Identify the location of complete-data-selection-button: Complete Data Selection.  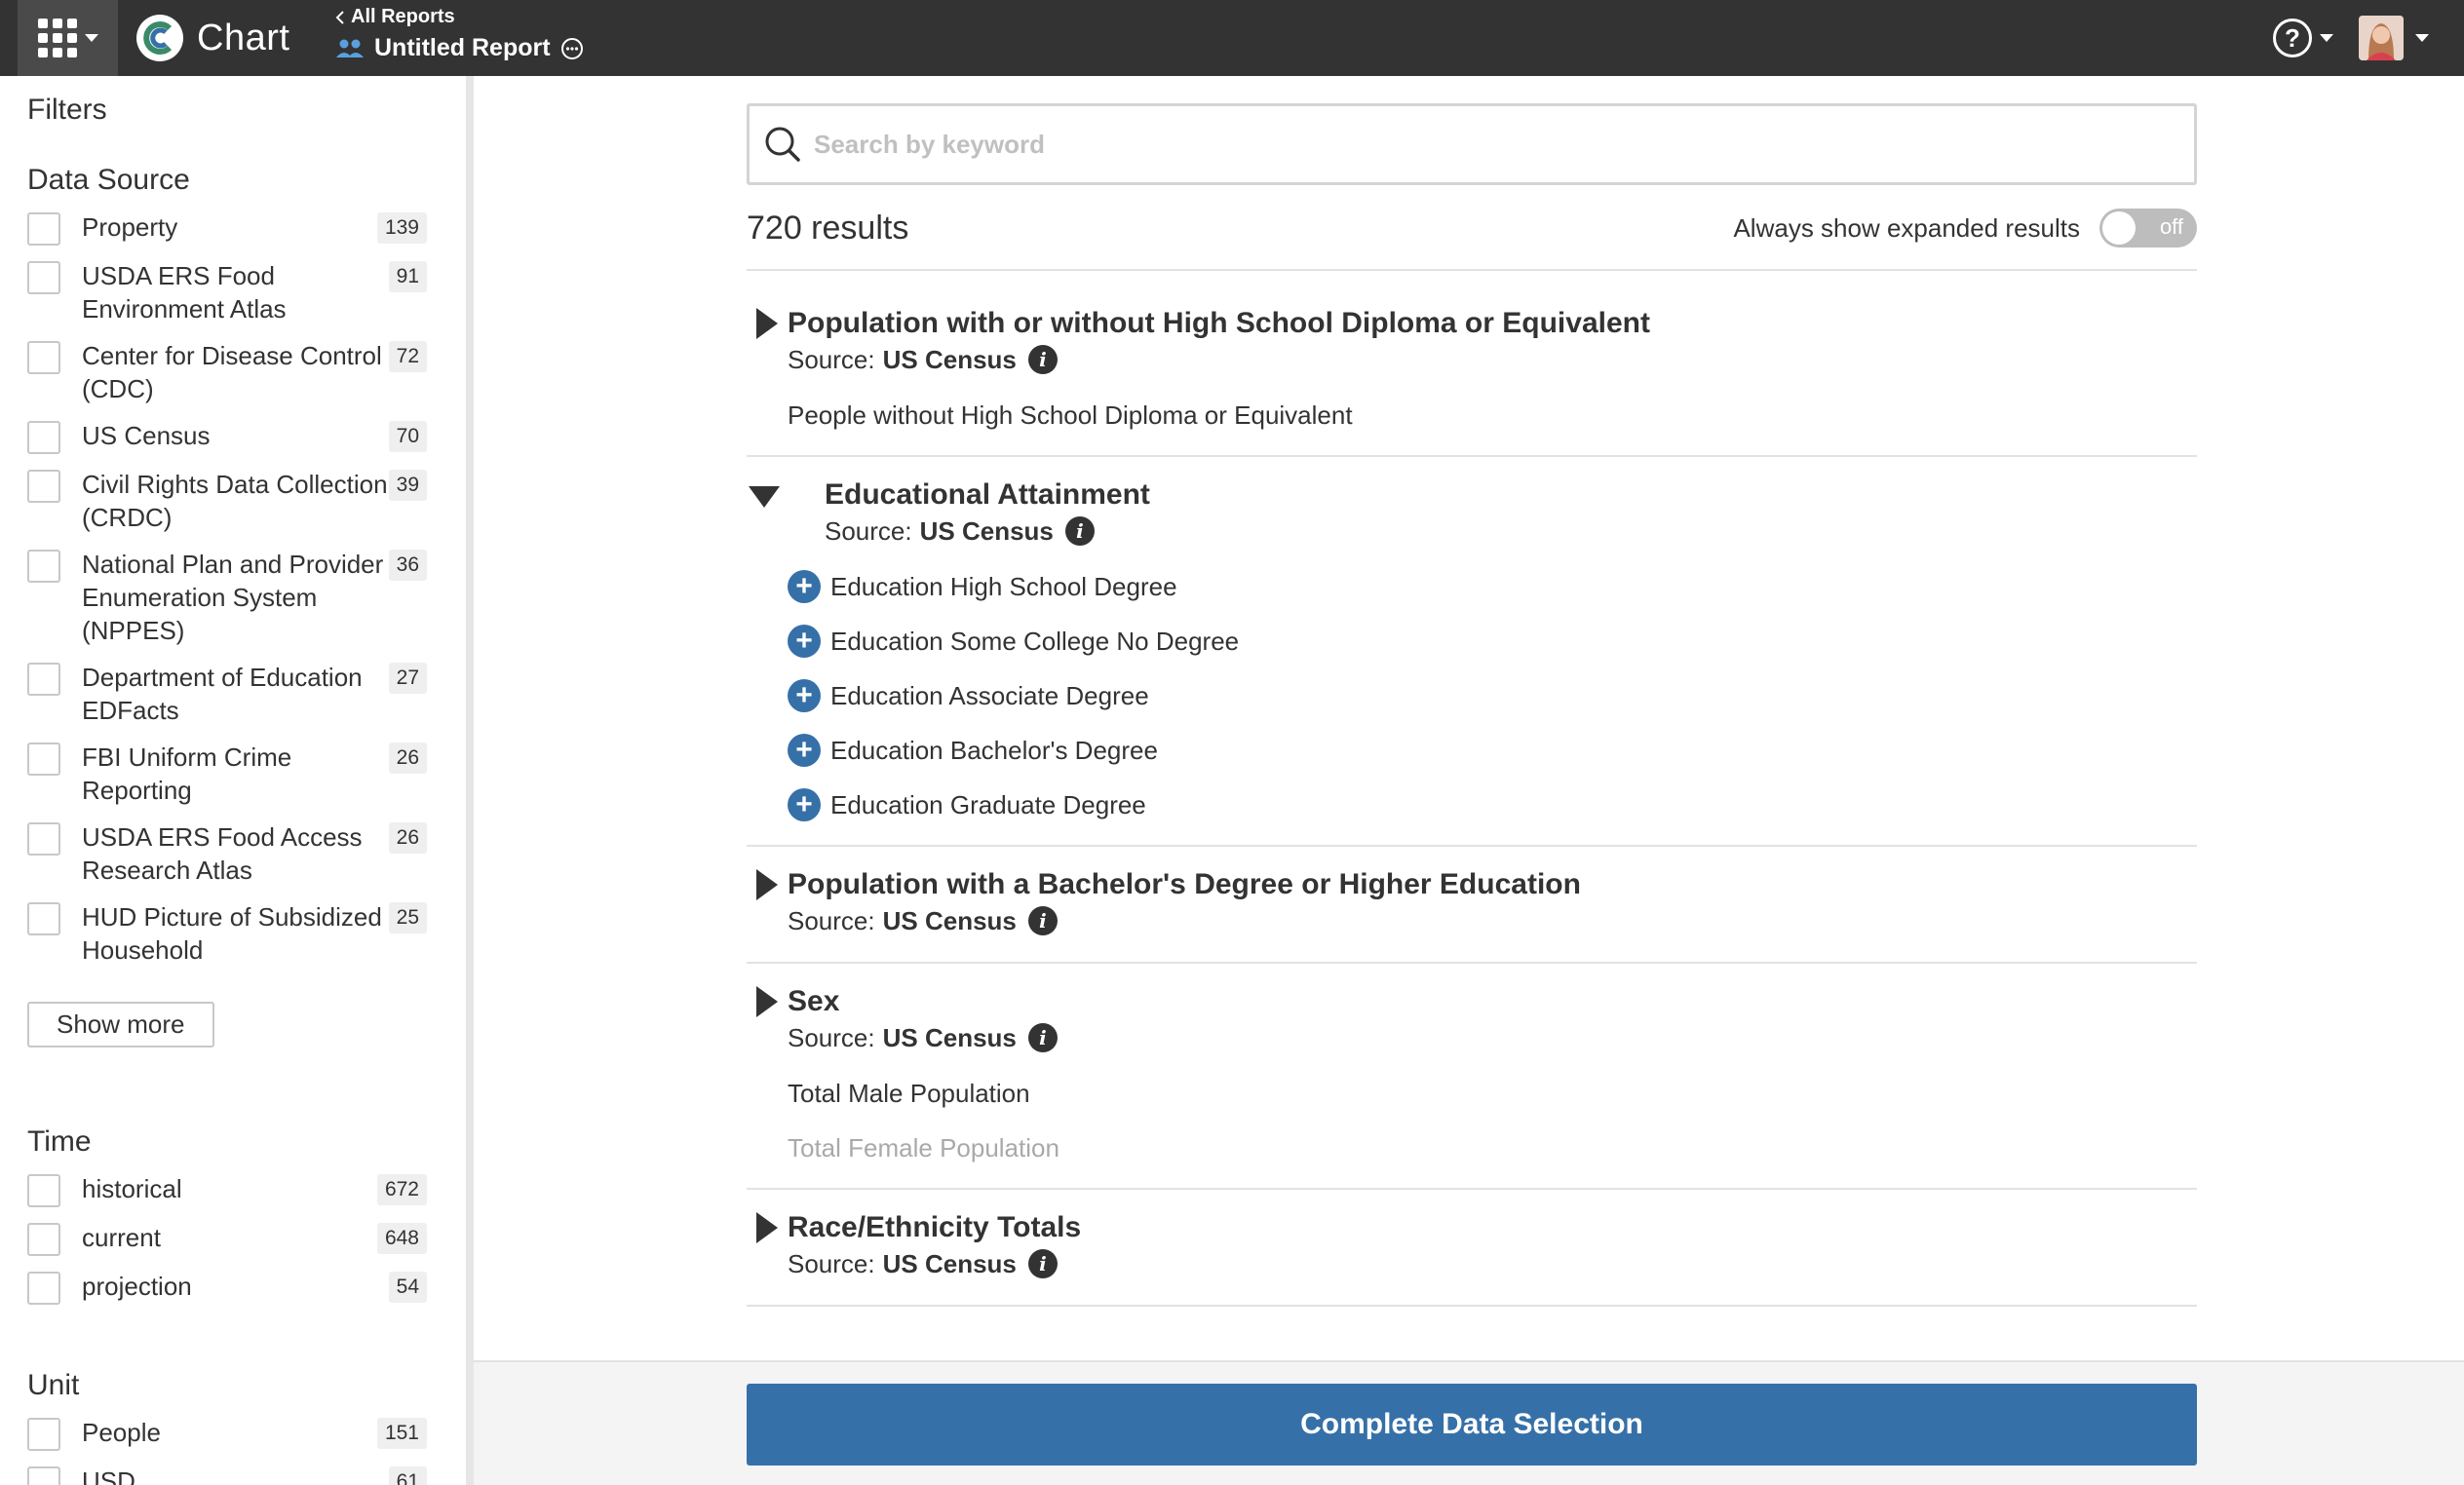
(1472, 1425).